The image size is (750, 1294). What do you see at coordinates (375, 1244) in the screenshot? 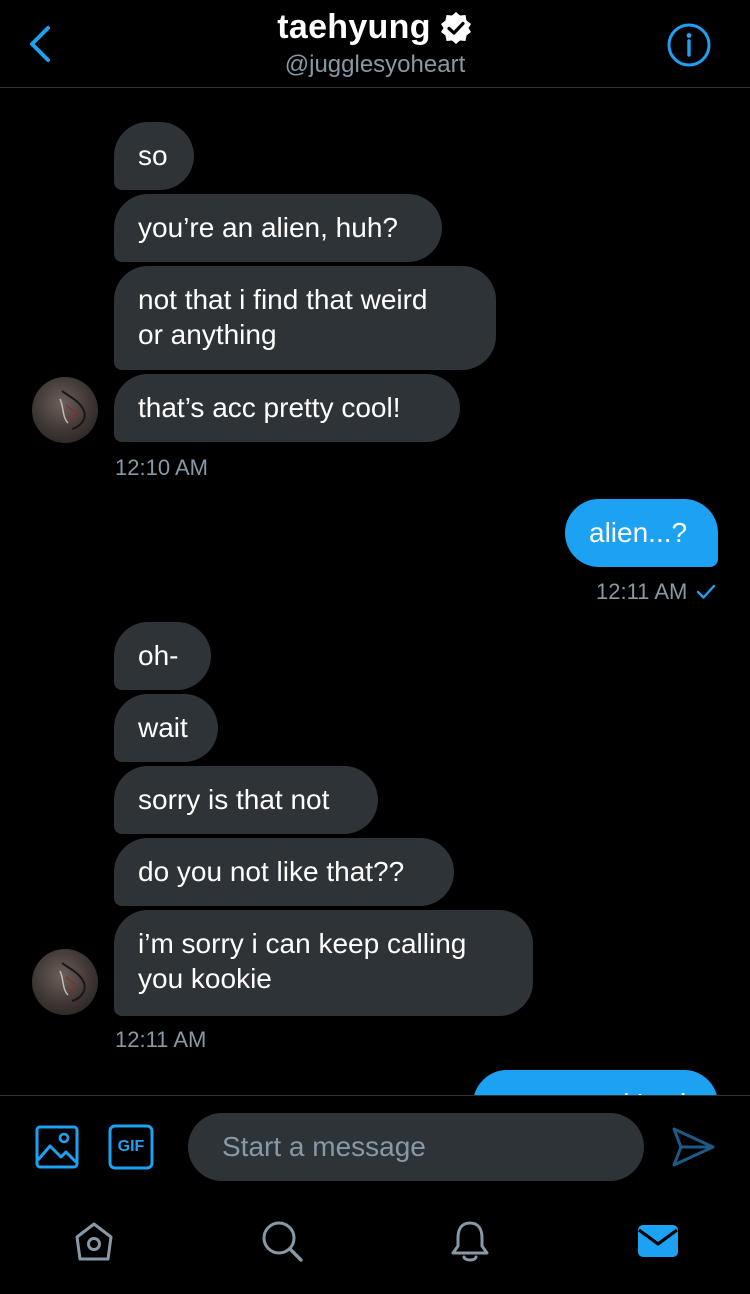
I see `bottom-tab-bar` at bounding box center [375, 1244].